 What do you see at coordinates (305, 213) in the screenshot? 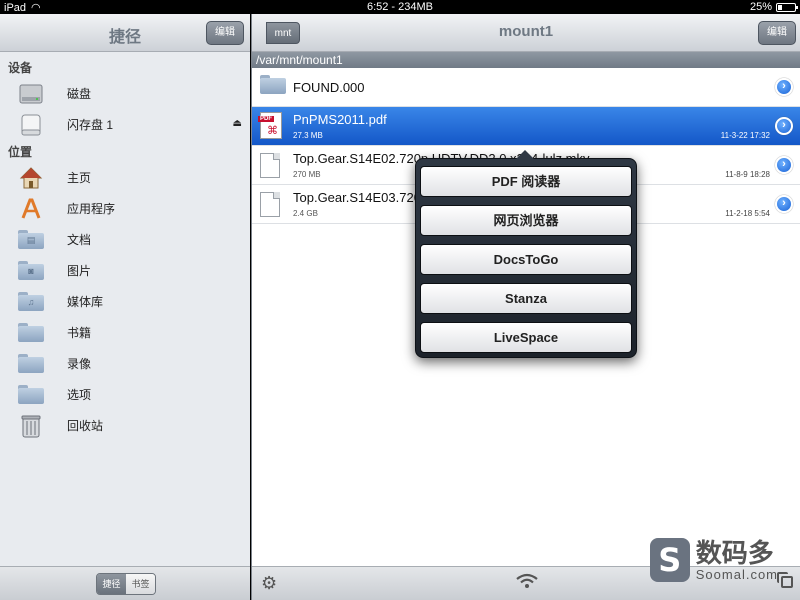
I see `file-size: 2.4 GB` at bounding box center [305, 213].